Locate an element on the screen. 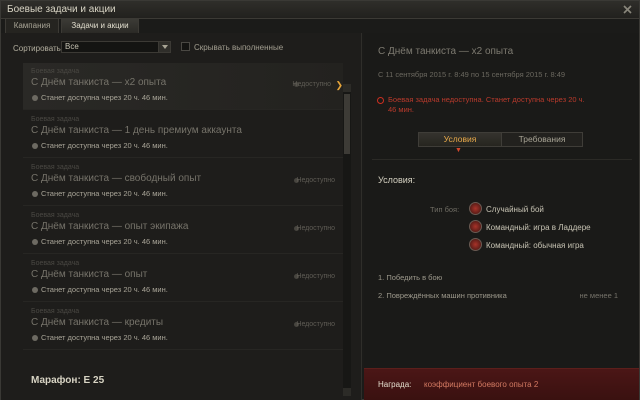 Image resolution: width=640 pixels, height=400 pixels. chevron-down-icon is located at coordinates (164, 47).